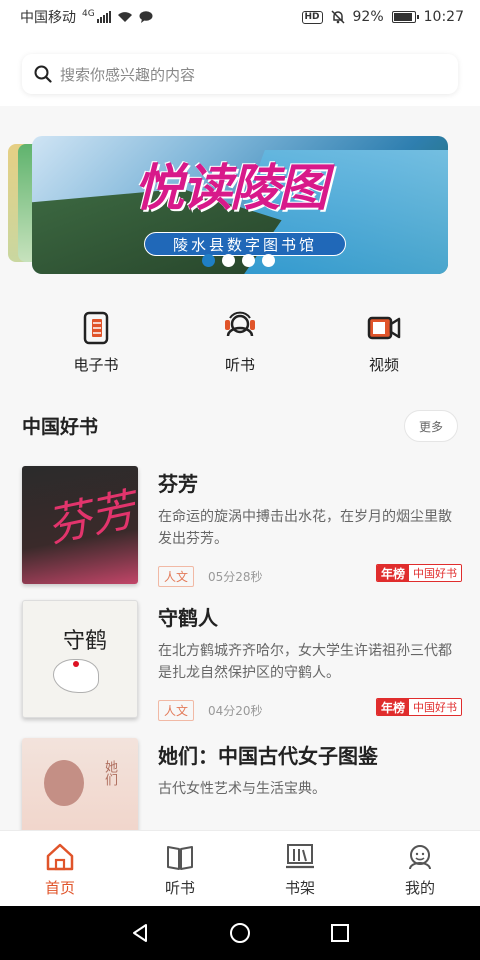  I want to click on ebook-icon, so click(96, 328).